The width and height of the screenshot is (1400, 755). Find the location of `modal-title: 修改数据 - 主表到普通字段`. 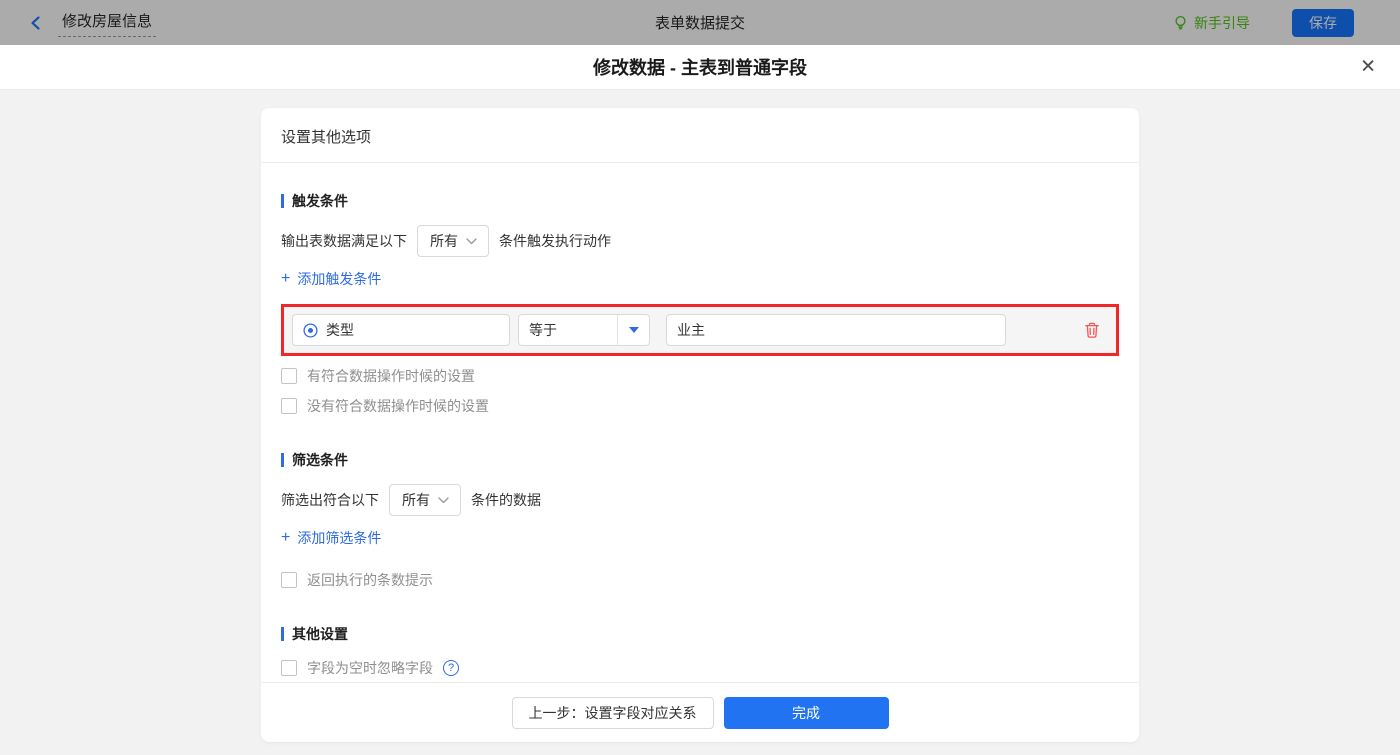

modal-title: 修改数据 - 主表到普通字段 is located at coordinates (700, 68).